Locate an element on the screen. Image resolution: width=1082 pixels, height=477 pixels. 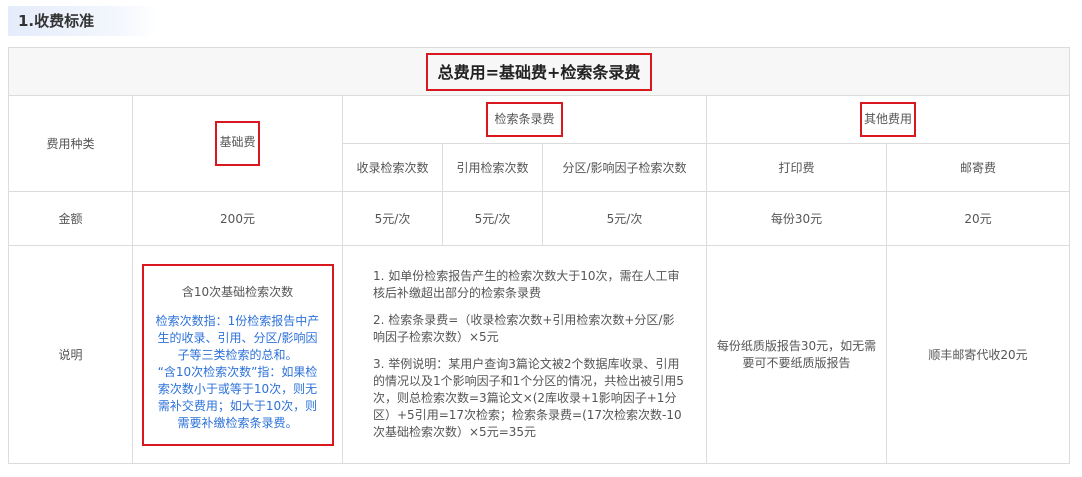
base-note-title: 含10次基础检索次数 is located at coordinates (237, 291).